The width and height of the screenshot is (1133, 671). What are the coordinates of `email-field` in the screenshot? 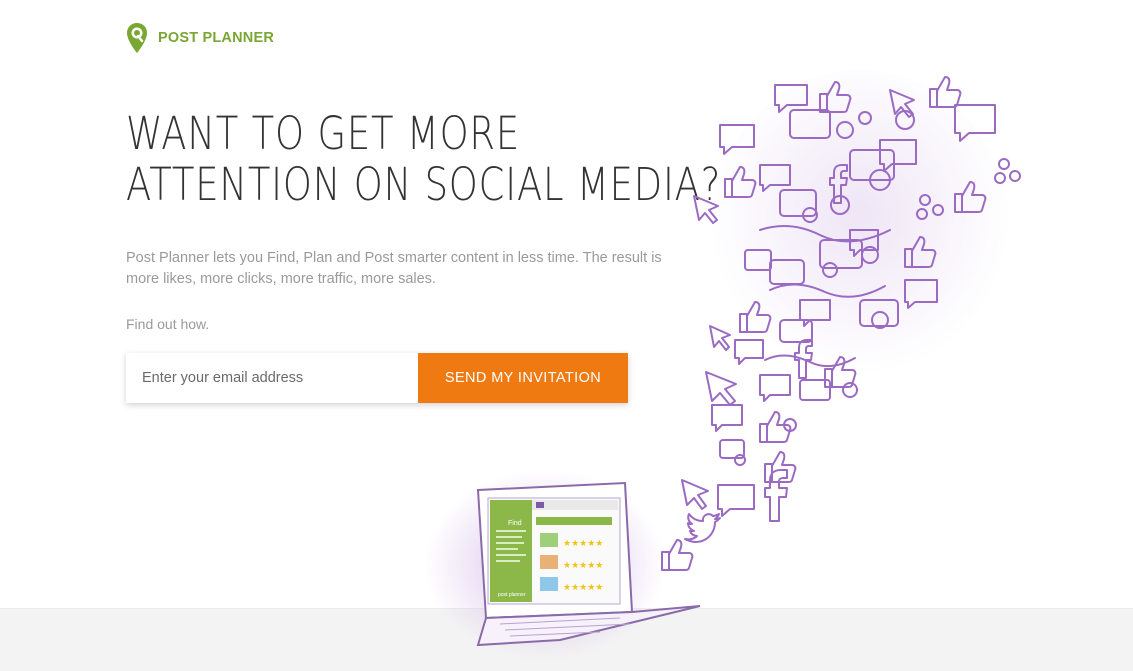 It's located at (272, 378).